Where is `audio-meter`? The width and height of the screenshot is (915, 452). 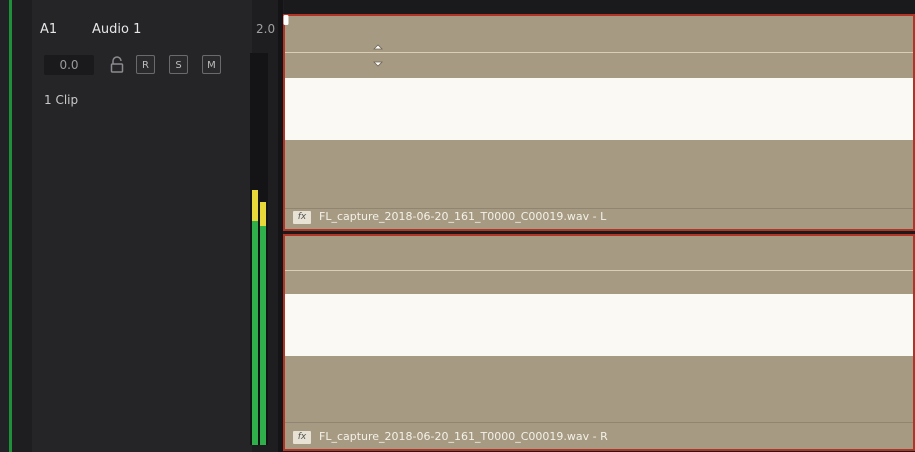
audio-meter is located at coordinates (259, 249).